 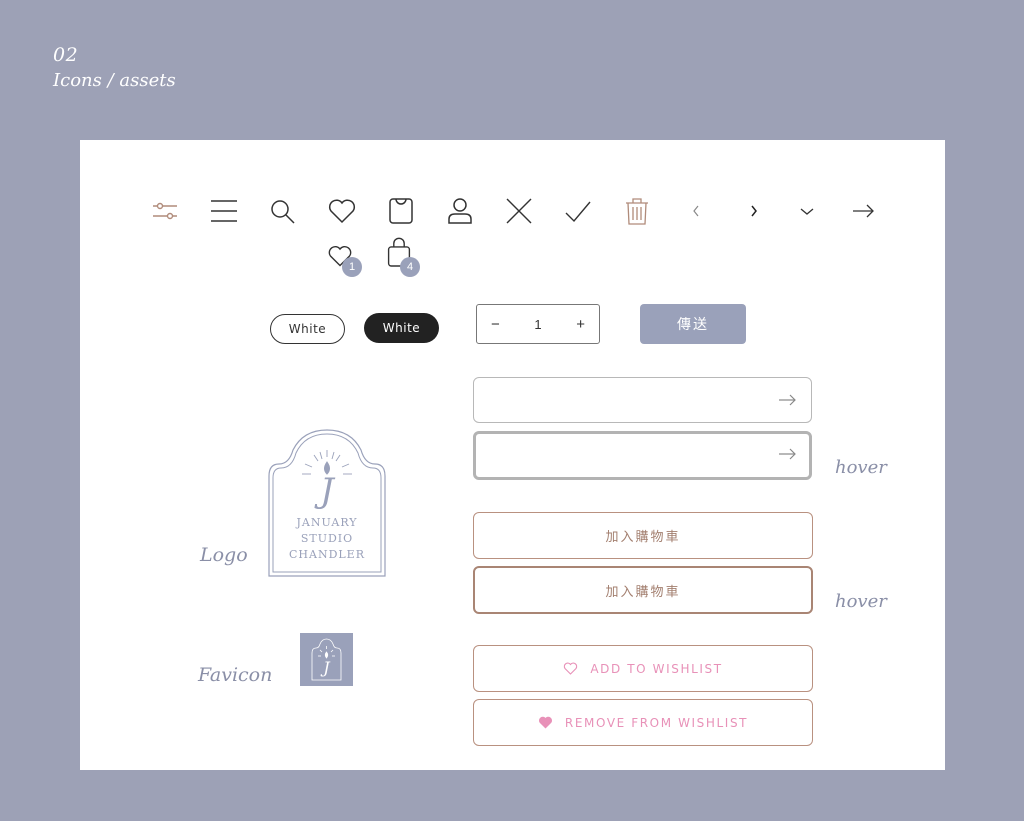 What do you see at coordinates (327, 522) in the screenshot?
I see `logo-text-line1: JANUARY` at bounding box center [327, 522].